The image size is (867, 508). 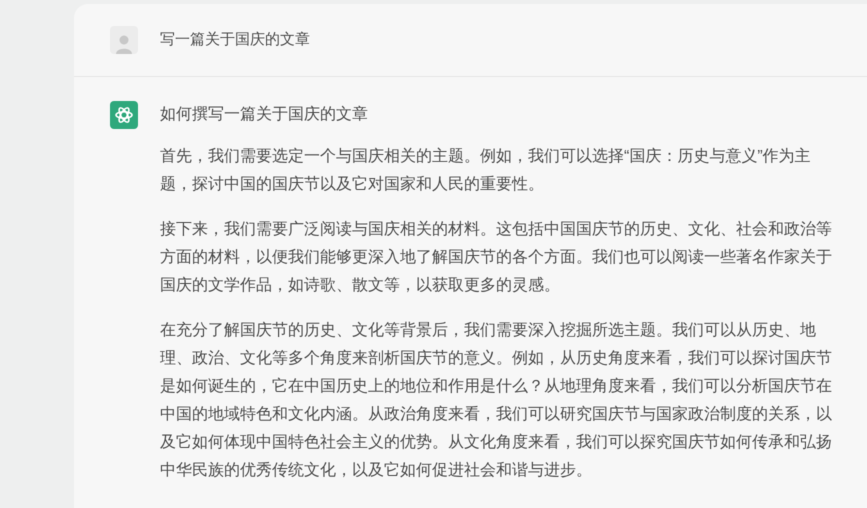 I want to click on user-message: 写一篇关于国庆的文章, so click(x=235, y=40).